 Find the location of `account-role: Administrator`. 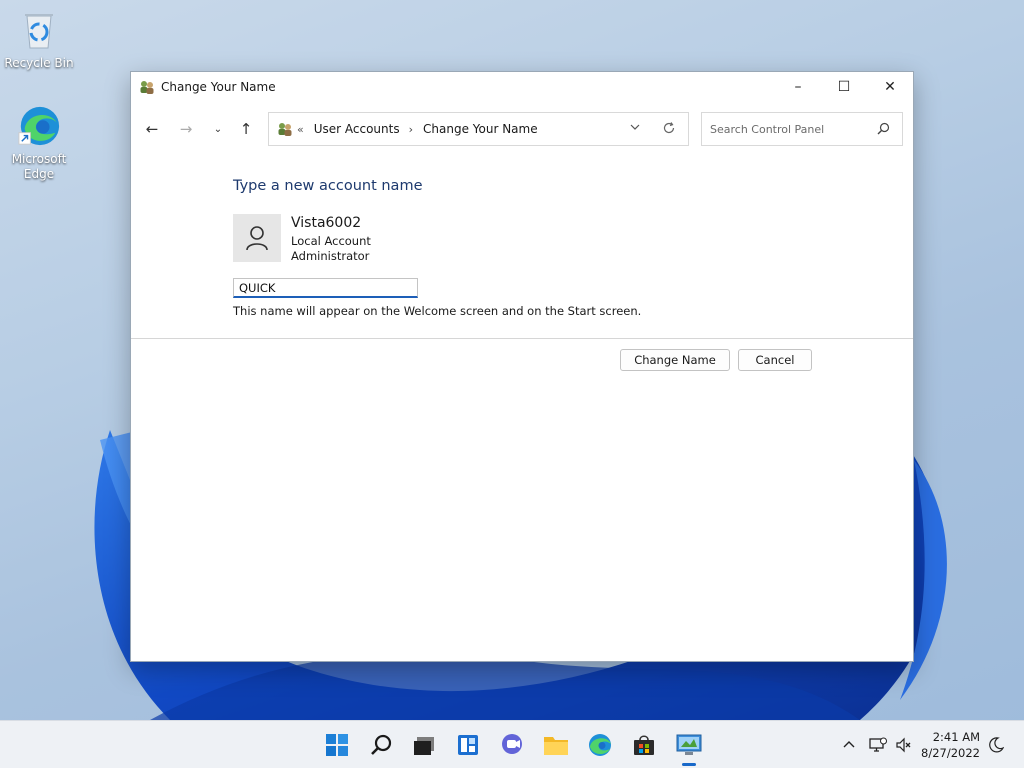

account-role: Administrator is located at coordinates (330, 256).